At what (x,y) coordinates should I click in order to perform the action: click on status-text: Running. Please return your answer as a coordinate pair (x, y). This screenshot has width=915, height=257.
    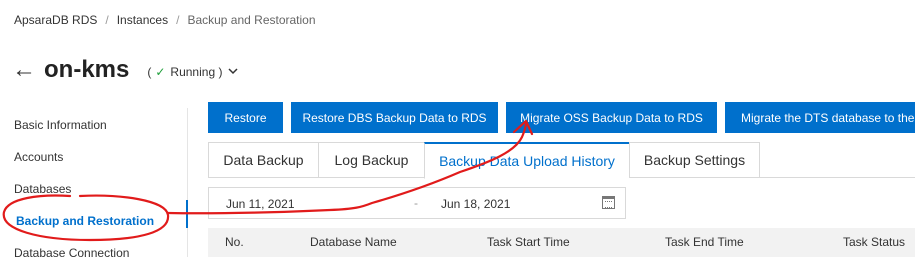
    Looking at the image, I should click on (193, 72).